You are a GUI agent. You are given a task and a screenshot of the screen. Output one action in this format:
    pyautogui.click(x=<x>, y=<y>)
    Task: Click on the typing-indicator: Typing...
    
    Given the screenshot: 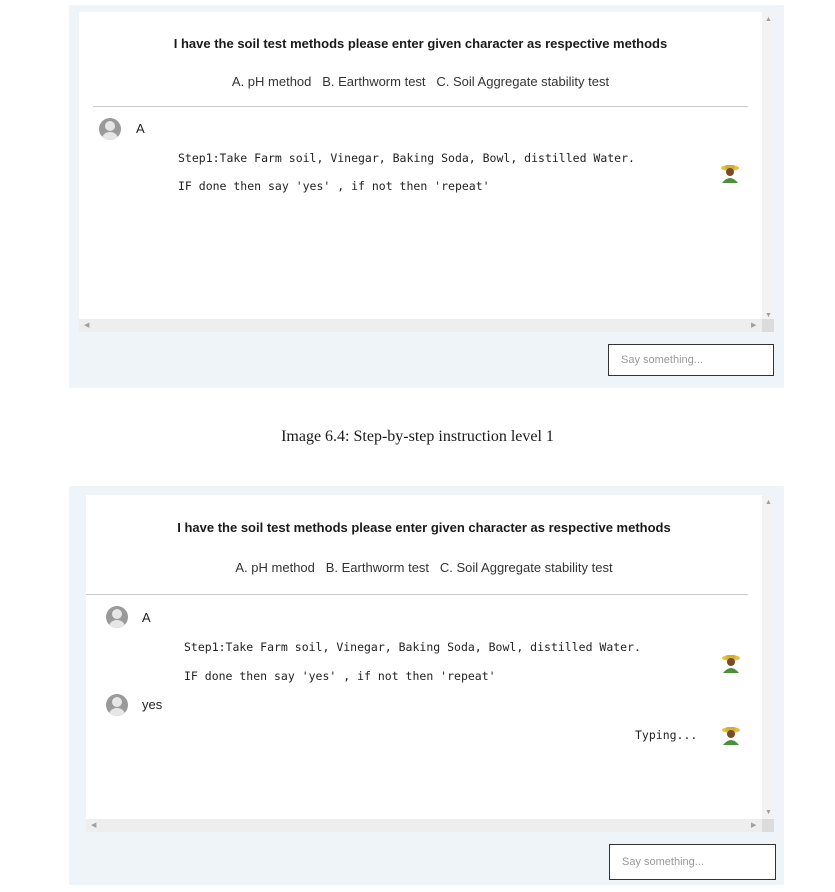 What is the action you would take?
    pyautogui.click(x=666, y=735)
    